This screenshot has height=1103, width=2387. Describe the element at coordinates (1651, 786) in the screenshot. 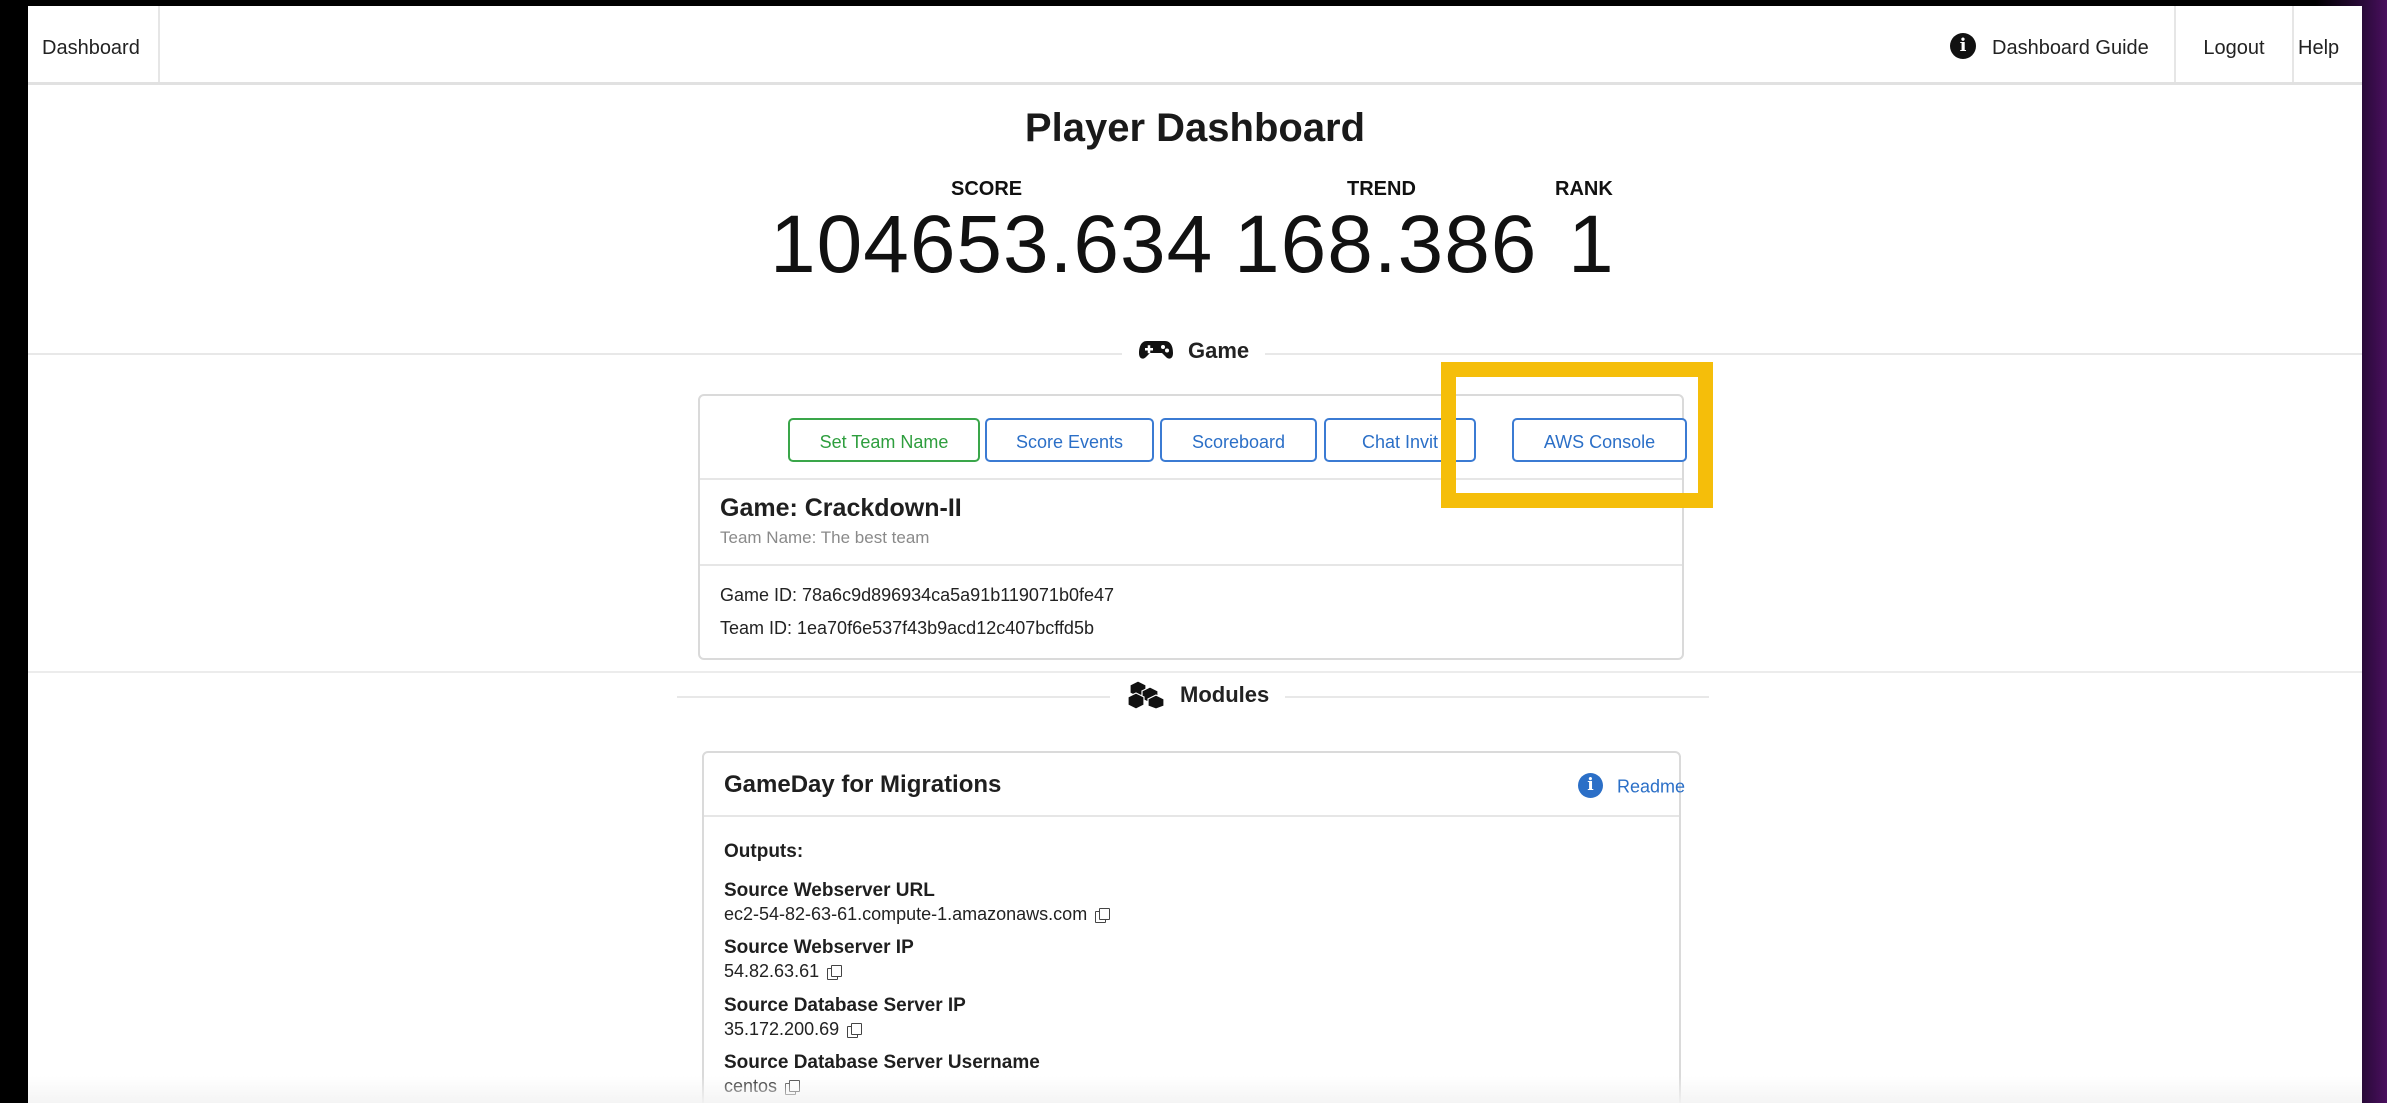

I see `readme-label: Readme` at that location.